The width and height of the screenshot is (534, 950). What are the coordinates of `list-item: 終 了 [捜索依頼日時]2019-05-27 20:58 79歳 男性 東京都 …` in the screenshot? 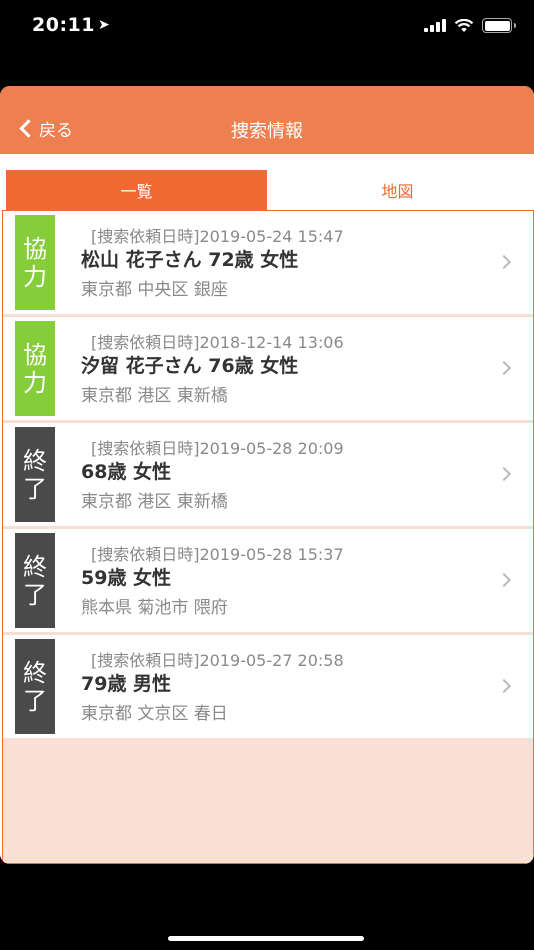 It's located at (268, 688).